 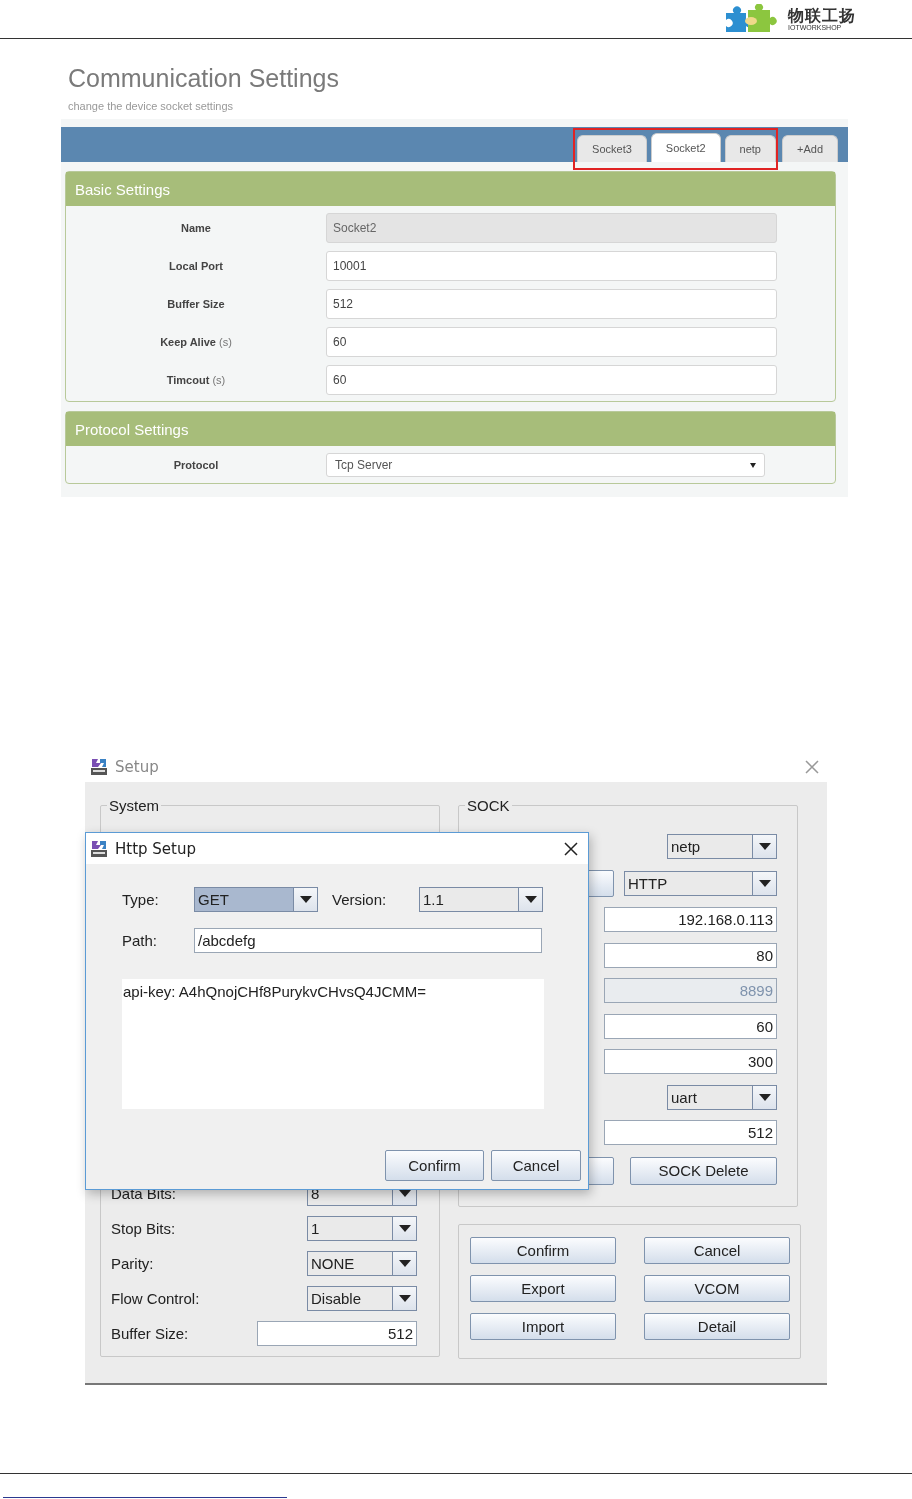 I want to click on close-icon, so click(x=571, y=848).